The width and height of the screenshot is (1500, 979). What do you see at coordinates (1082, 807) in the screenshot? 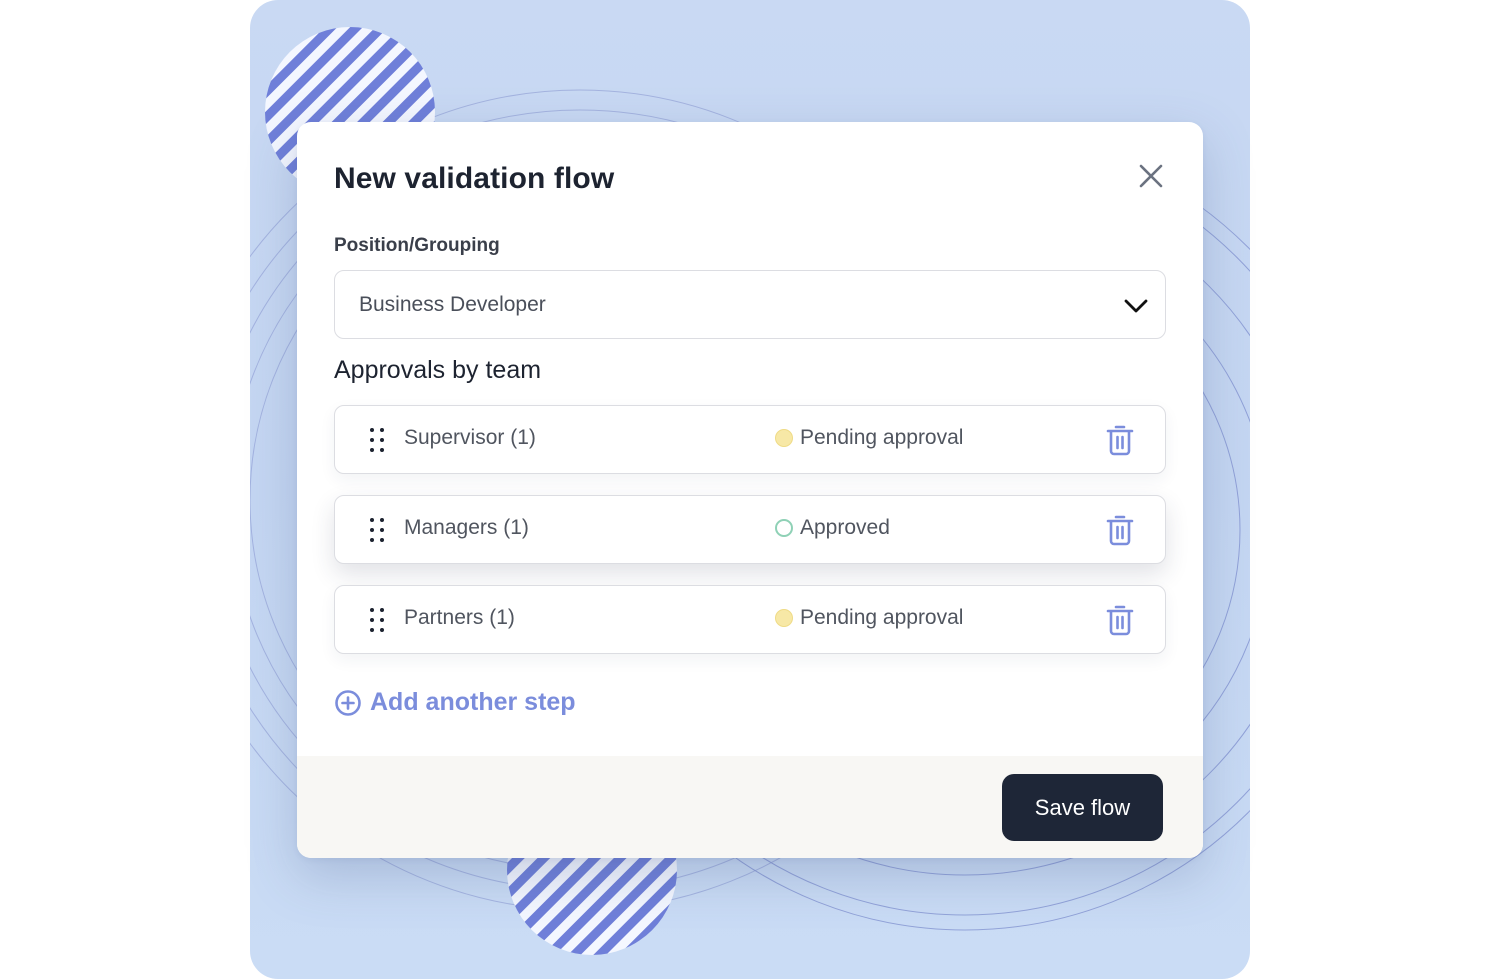
I see `save-flow-button: Save flow` at bounding box center [1082, 807].